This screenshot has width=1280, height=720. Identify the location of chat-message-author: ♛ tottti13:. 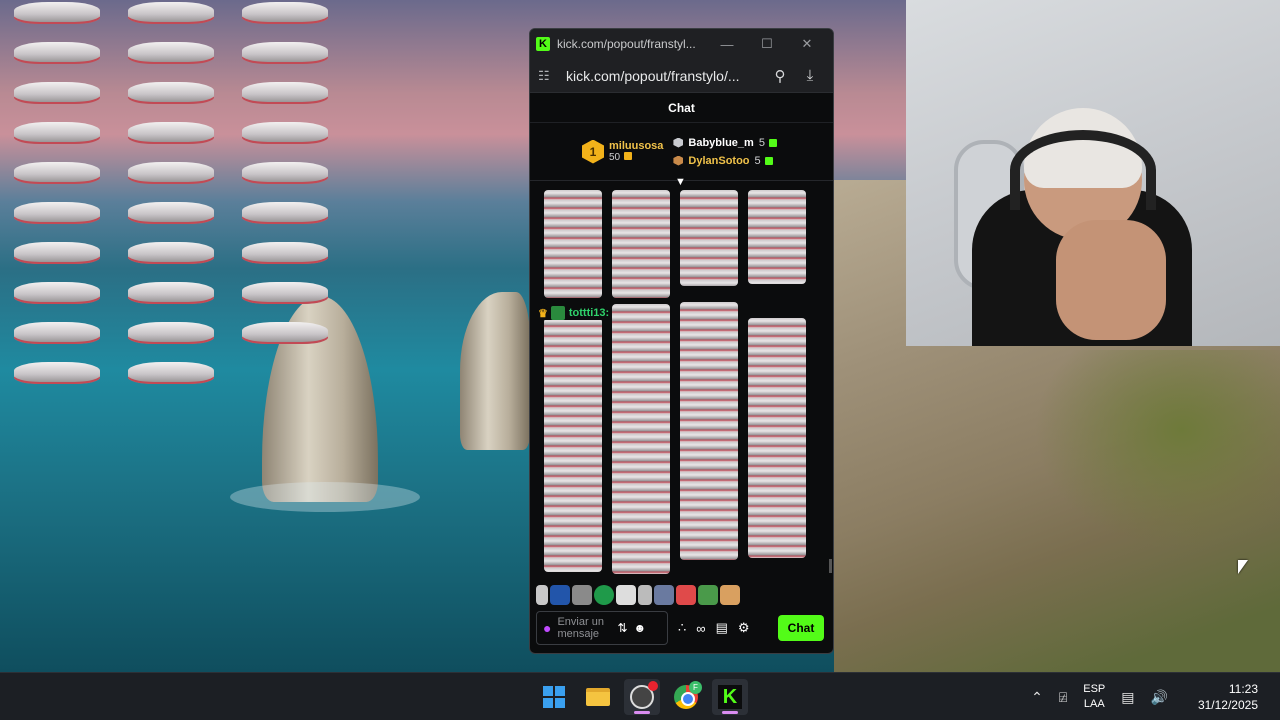
(575, 313).